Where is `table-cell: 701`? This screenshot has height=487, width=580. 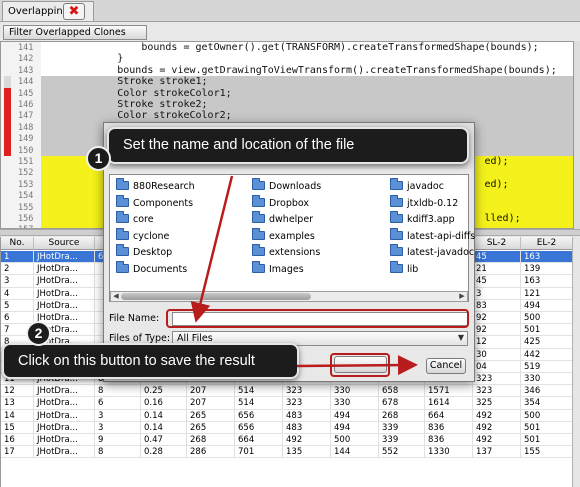 table-cell: 701 is located at coordinates (259, 452).